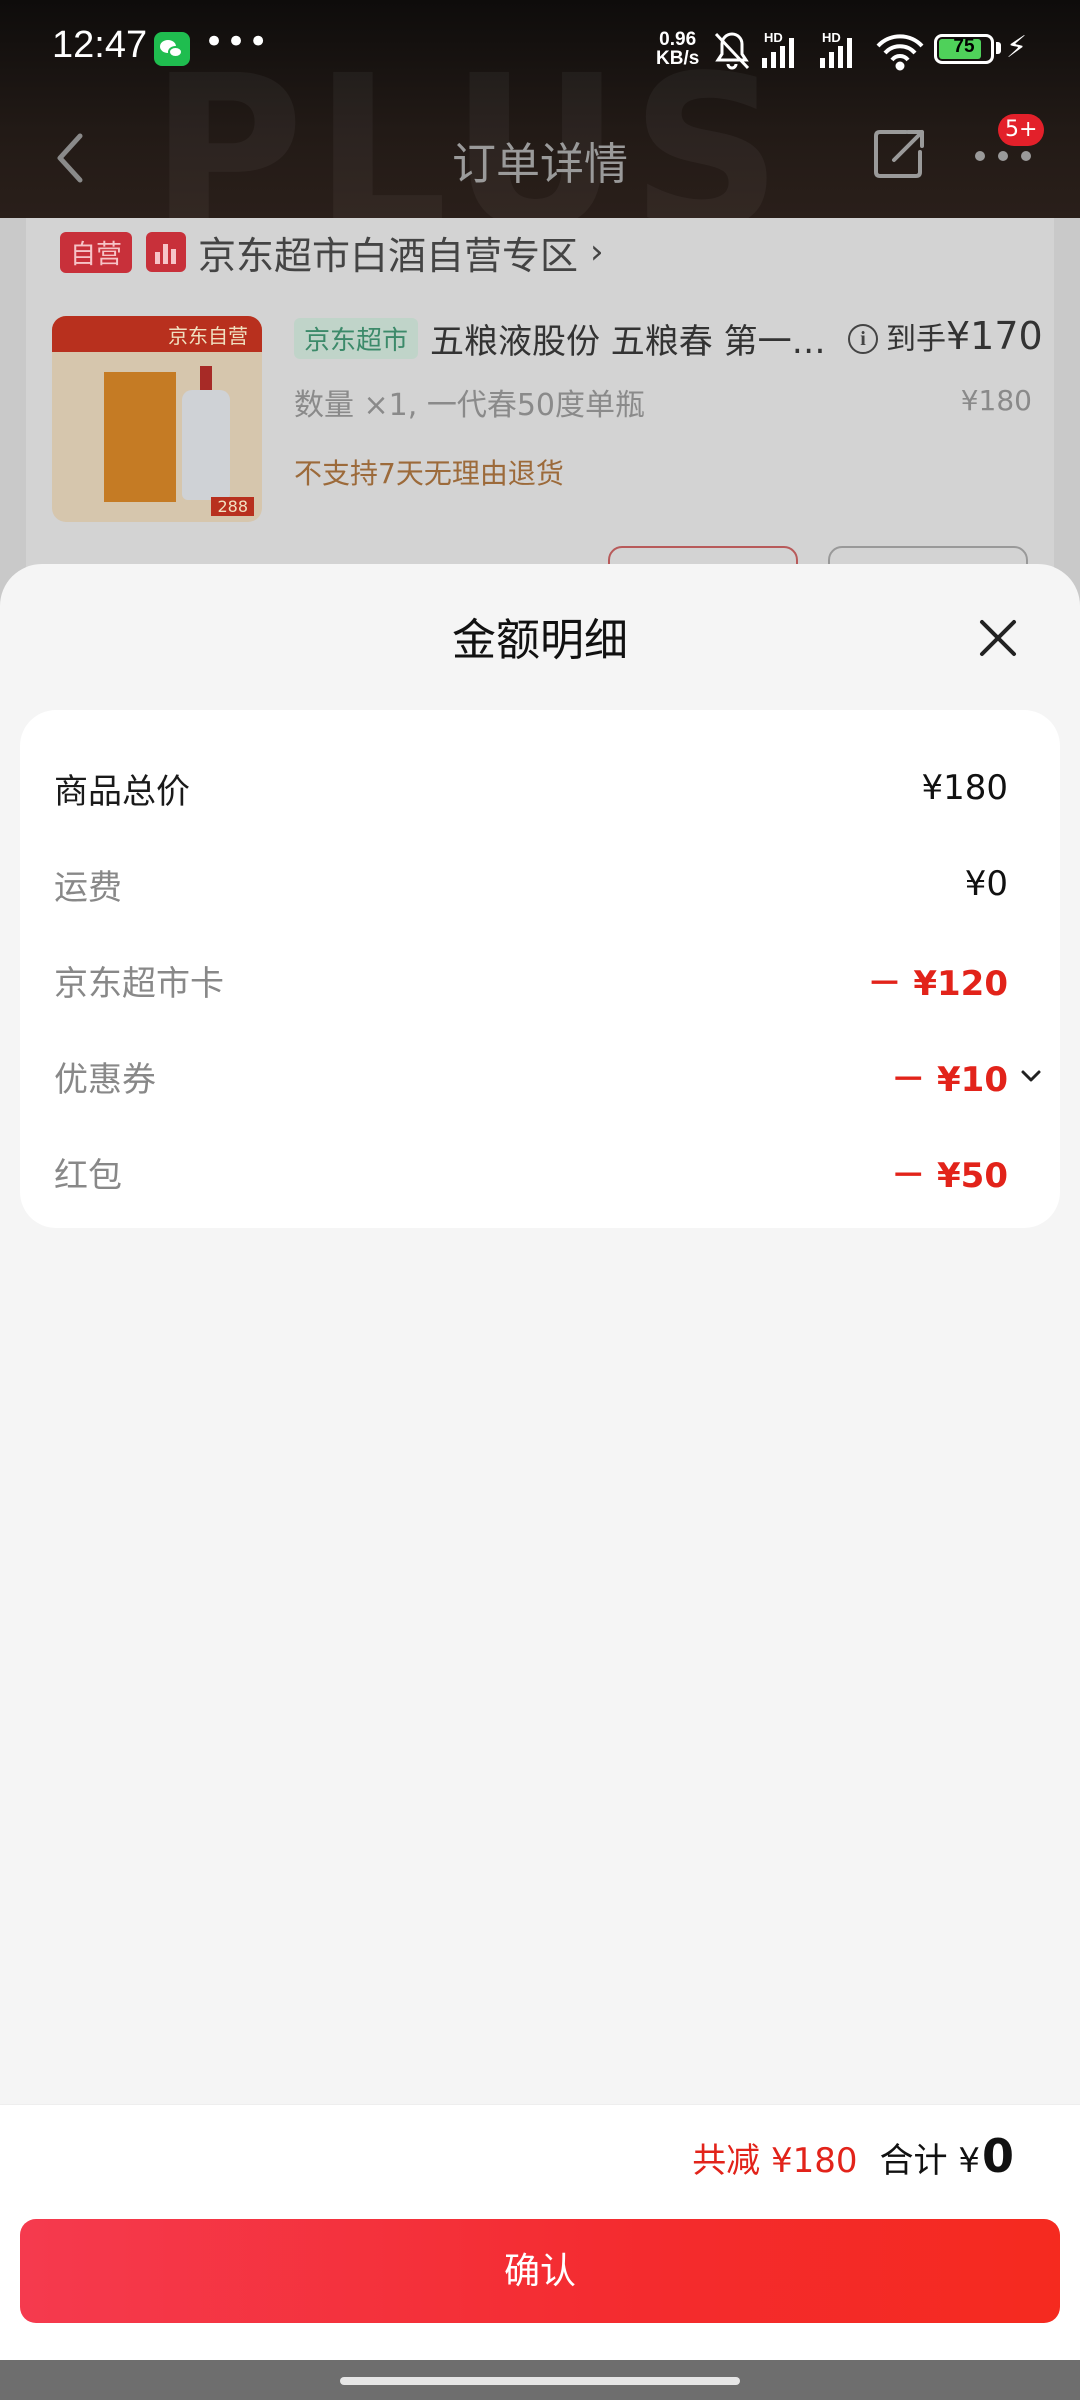 This screenshot has height=2400, width=1080. Describe the element at coordinates (949, 1079) in the screenshot. I see `row-value: － ¥10` at that location.